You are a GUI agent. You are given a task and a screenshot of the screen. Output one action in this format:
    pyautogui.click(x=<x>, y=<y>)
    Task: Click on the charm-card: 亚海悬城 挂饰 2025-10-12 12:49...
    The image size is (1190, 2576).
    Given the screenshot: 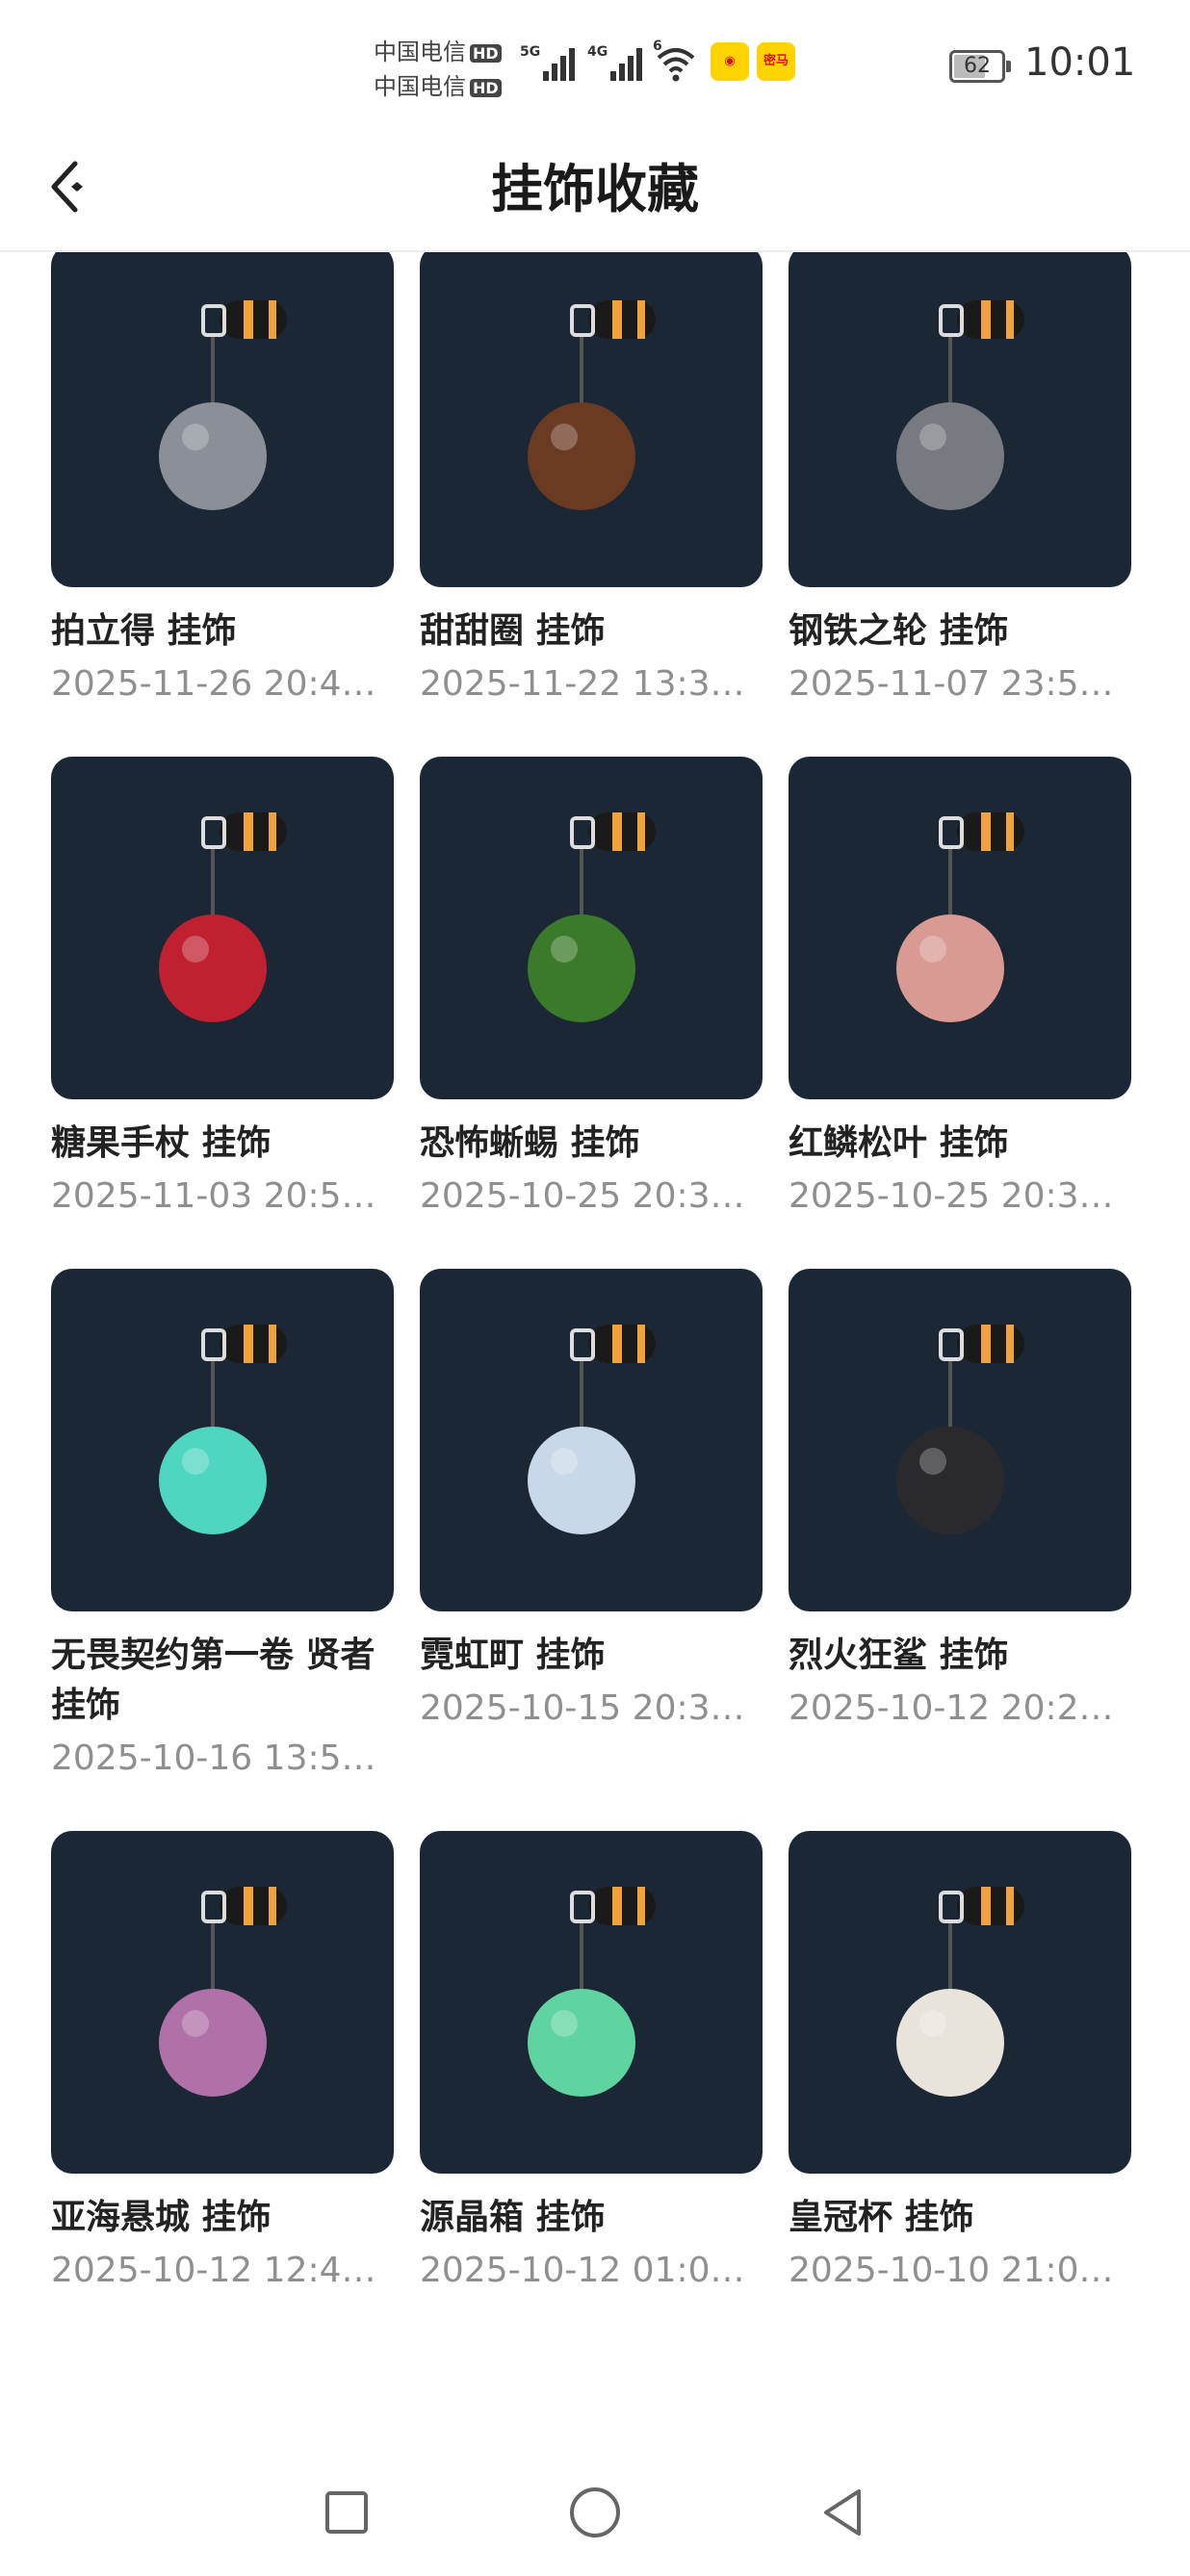 What is the action you would take?
    pyautogui.click(x=223, y=2063)
    